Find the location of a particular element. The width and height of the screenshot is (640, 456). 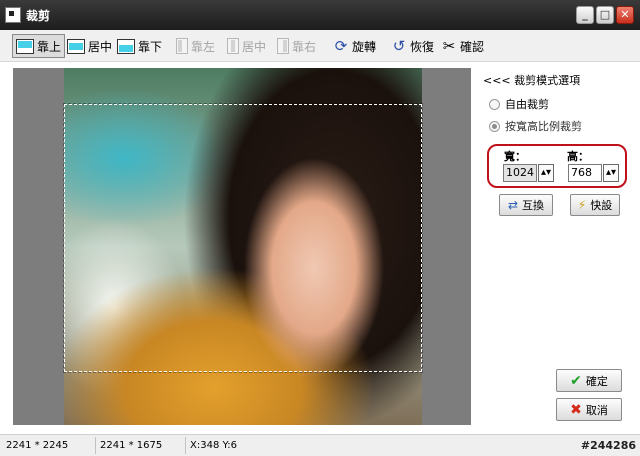

restore-icon: ↺ is located at coordinates (399, 46).